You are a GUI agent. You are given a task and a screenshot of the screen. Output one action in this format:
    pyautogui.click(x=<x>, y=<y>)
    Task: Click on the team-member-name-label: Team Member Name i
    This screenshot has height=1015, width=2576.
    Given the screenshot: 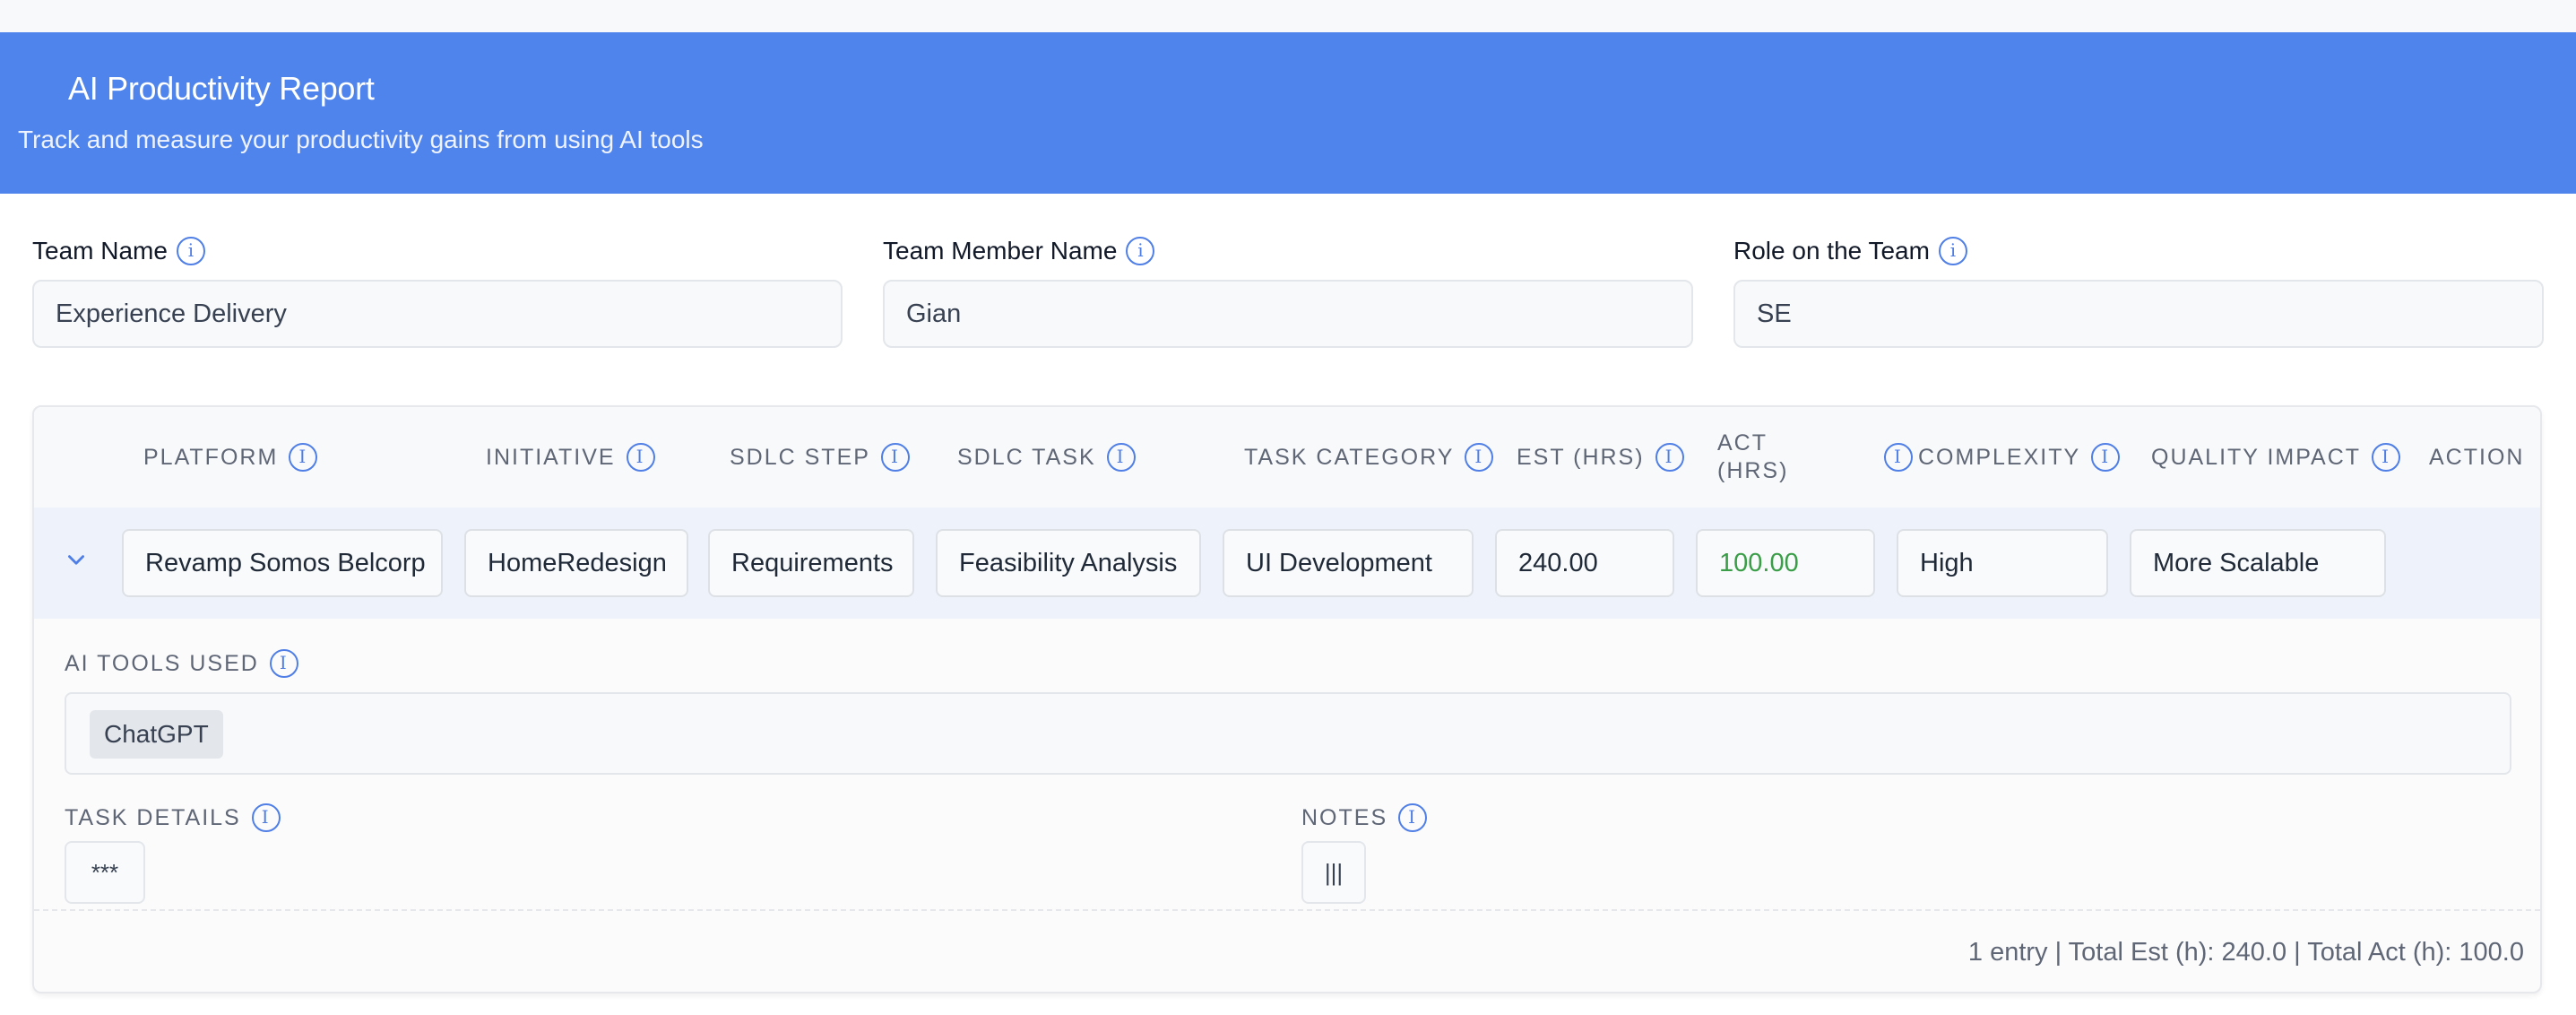 What is the action you would take?
    pyautogui.click(x=1019, y=251)
    